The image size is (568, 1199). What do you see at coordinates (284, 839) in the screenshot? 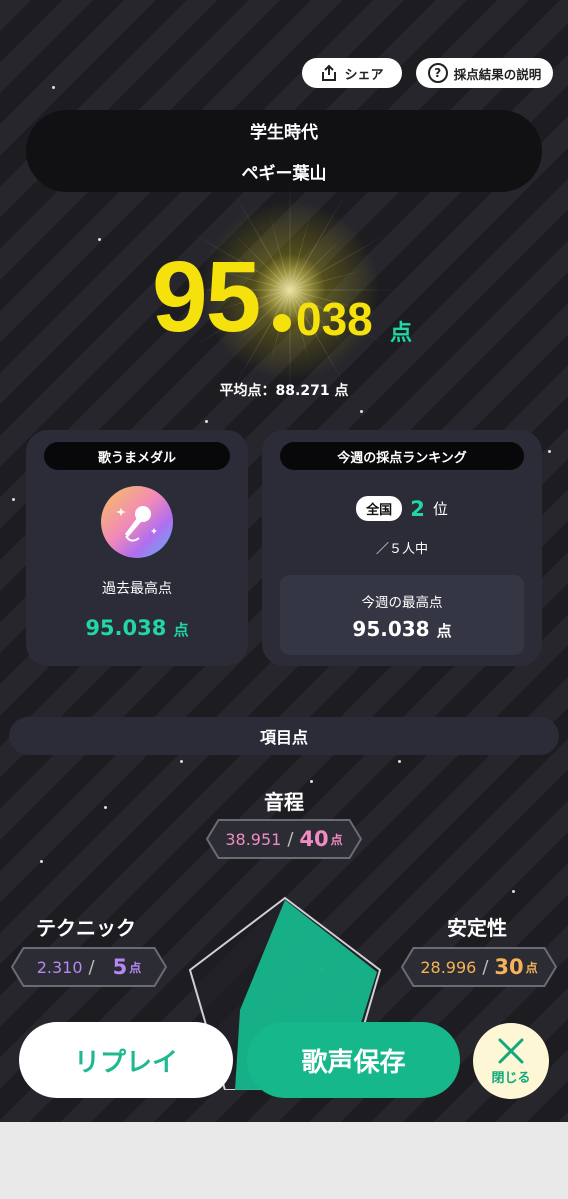
I see `pitch-score-box: 38.951 / 40 点` at bounding box center [284, 839].